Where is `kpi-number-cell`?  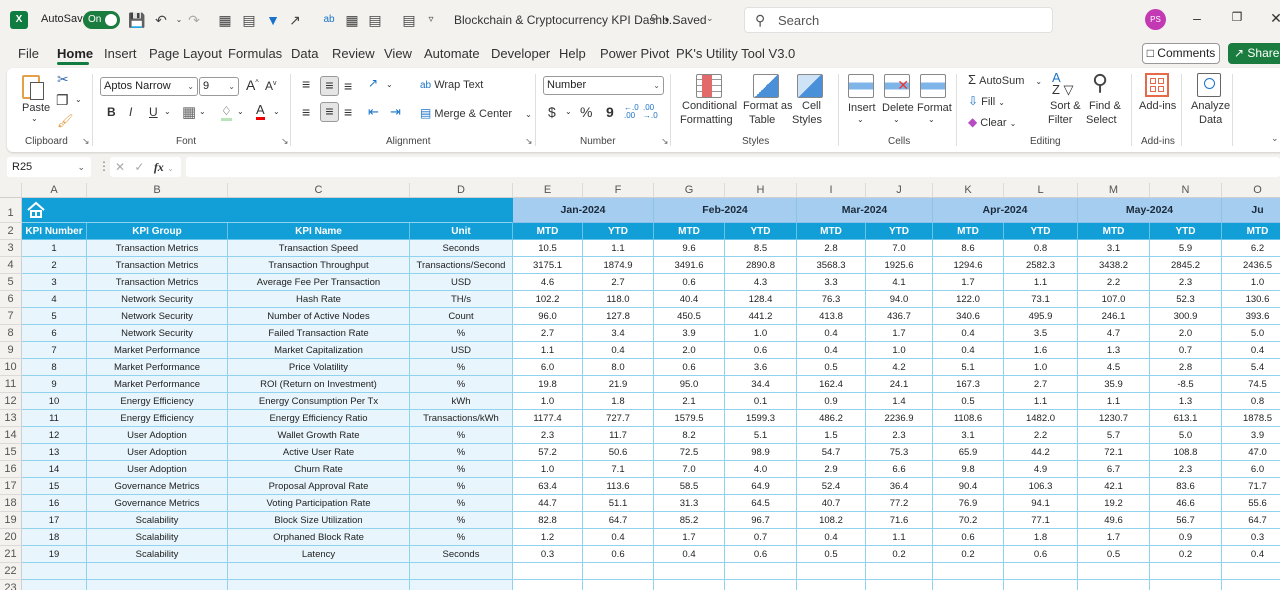
kpi-number-cell is located at coordinates (54, 571).